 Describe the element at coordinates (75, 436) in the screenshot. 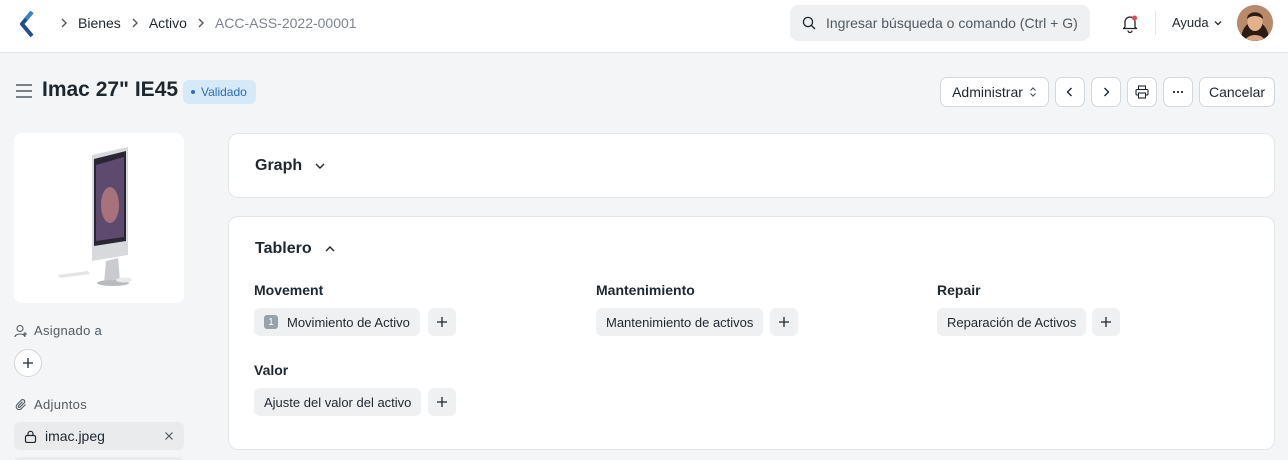

I see `attachment-name: imac.jpeg` at that location.